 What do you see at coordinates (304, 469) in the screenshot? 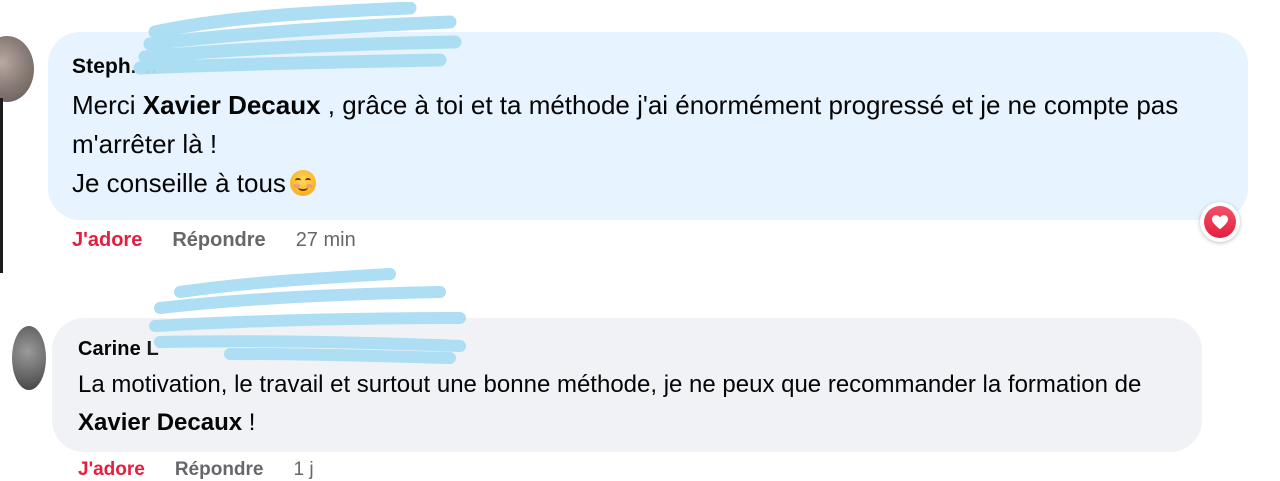
I see `timestamp: 1 j` at bounding box center [304, 469].